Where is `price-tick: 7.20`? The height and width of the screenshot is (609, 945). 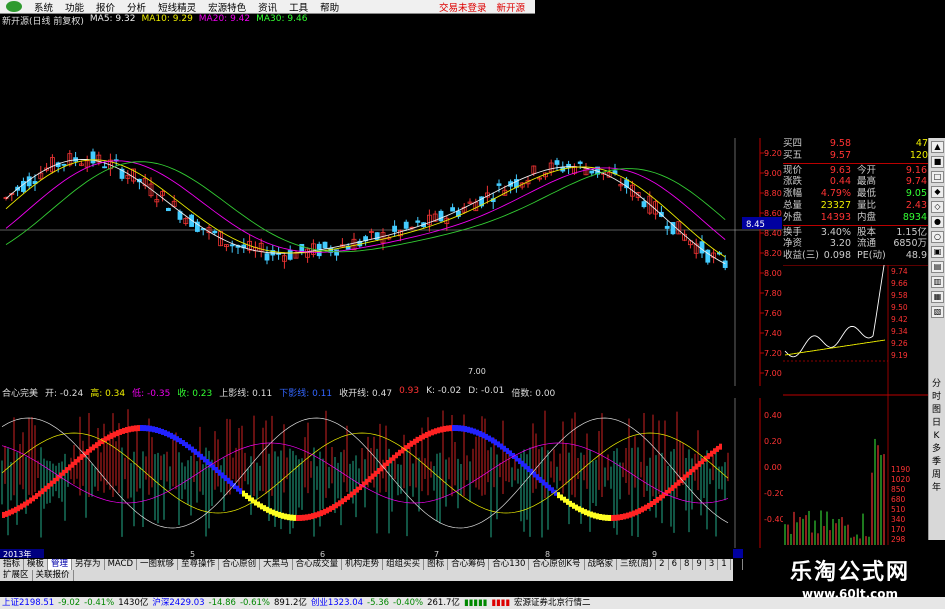
price-tick: 7.20 is located at coordinates (773, 353).